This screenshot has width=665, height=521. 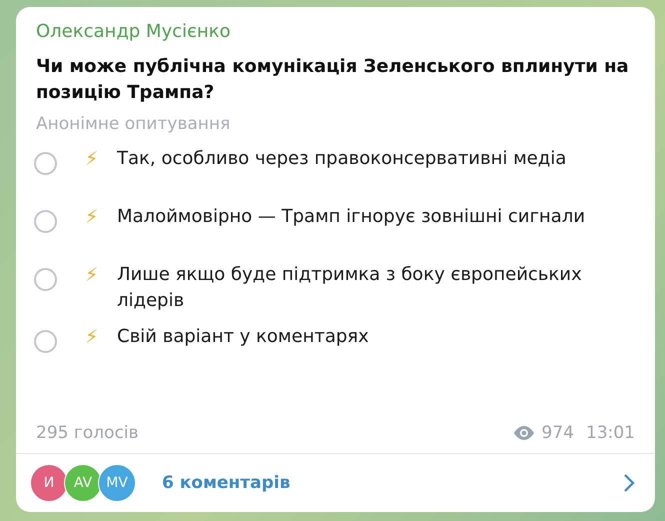 What do you see at coordinates (629, 483) in the screenshot?
I see `chevron-right-icon` at bounding box center [629, 483].